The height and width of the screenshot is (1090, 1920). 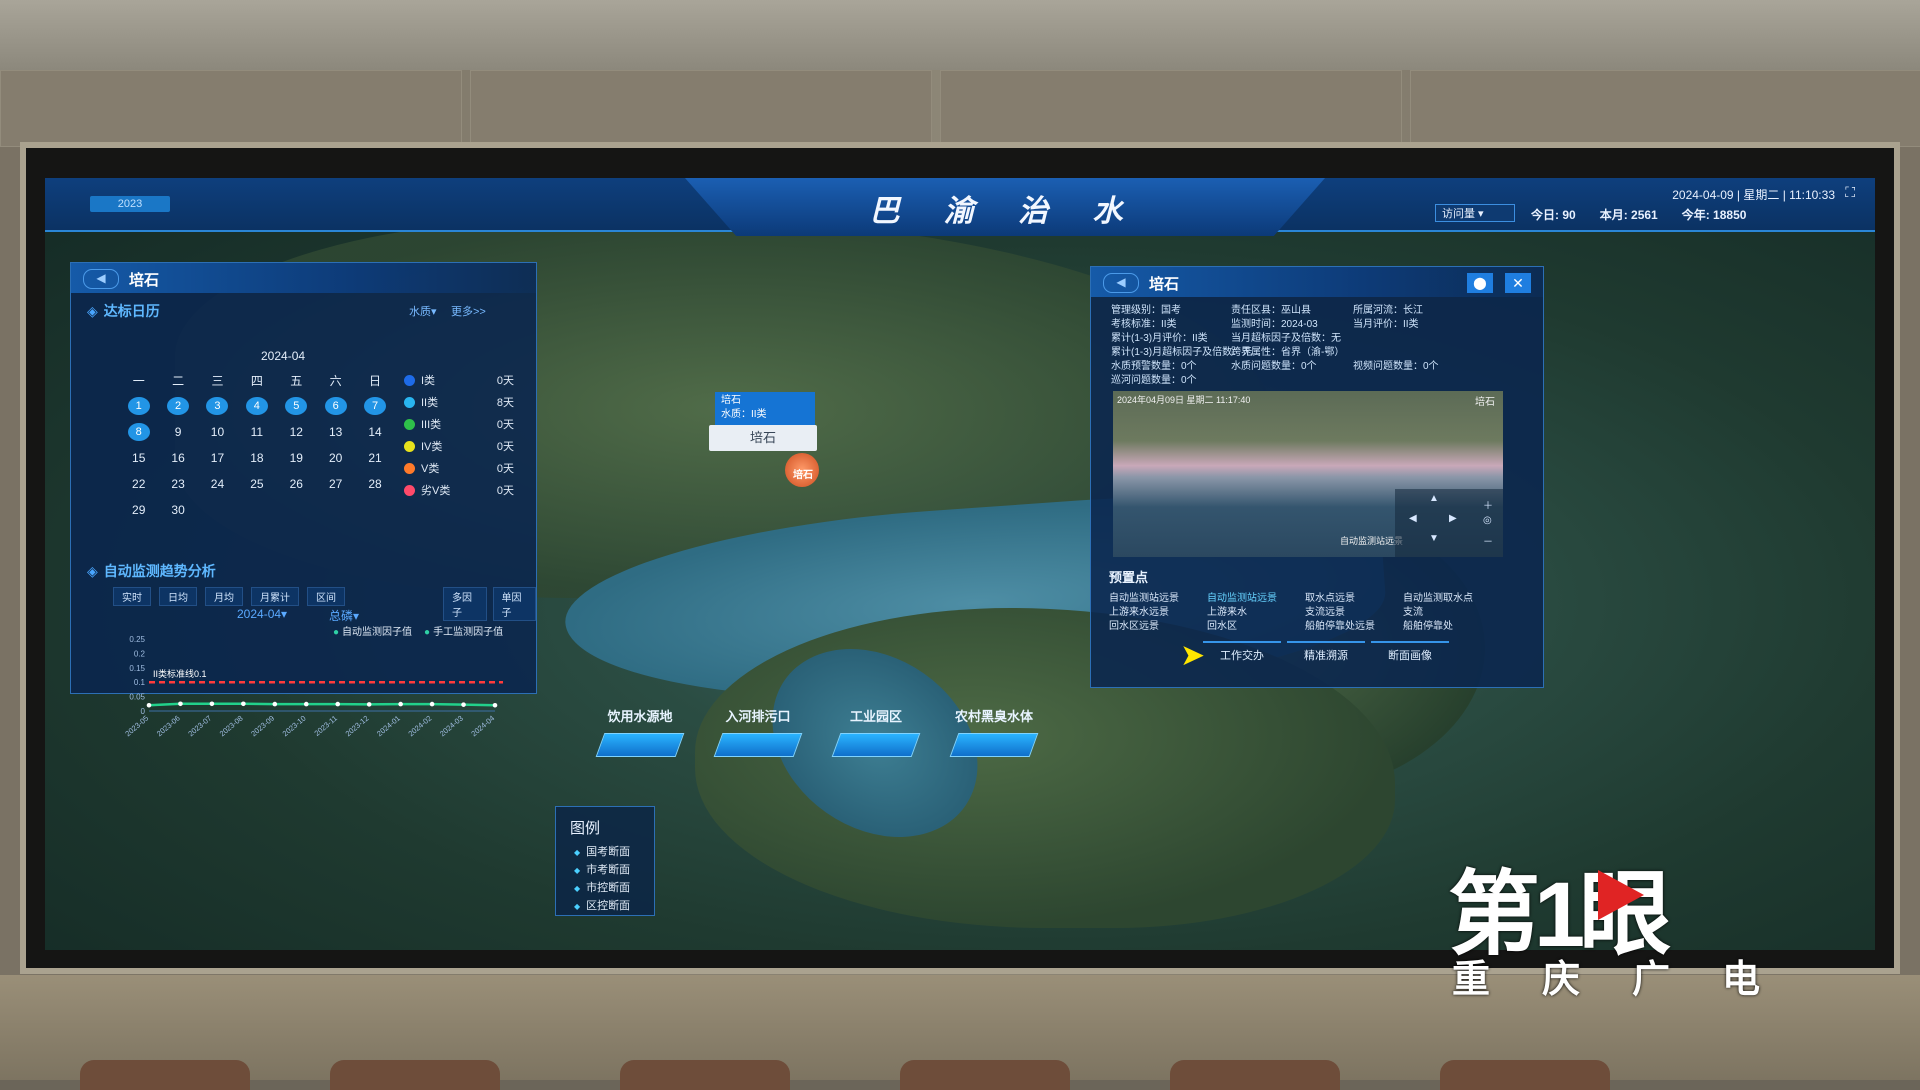 I want to click on calendar-day: 8, so click(x=138, y=432).